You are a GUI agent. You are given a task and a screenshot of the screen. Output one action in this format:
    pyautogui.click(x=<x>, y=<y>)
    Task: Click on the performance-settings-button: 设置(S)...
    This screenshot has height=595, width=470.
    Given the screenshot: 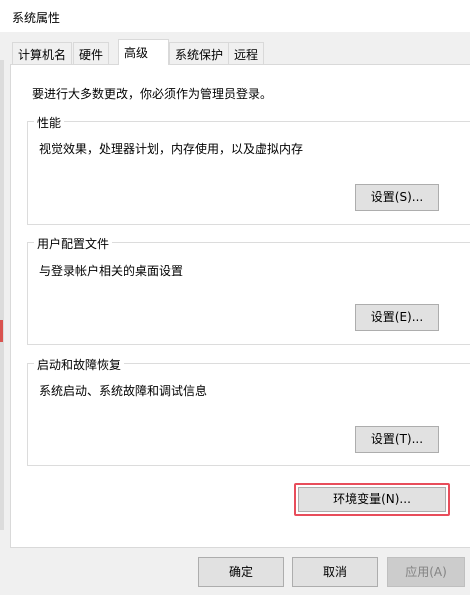 What is the action you would take?
    pyautogui.click(x=397, y=197)
    